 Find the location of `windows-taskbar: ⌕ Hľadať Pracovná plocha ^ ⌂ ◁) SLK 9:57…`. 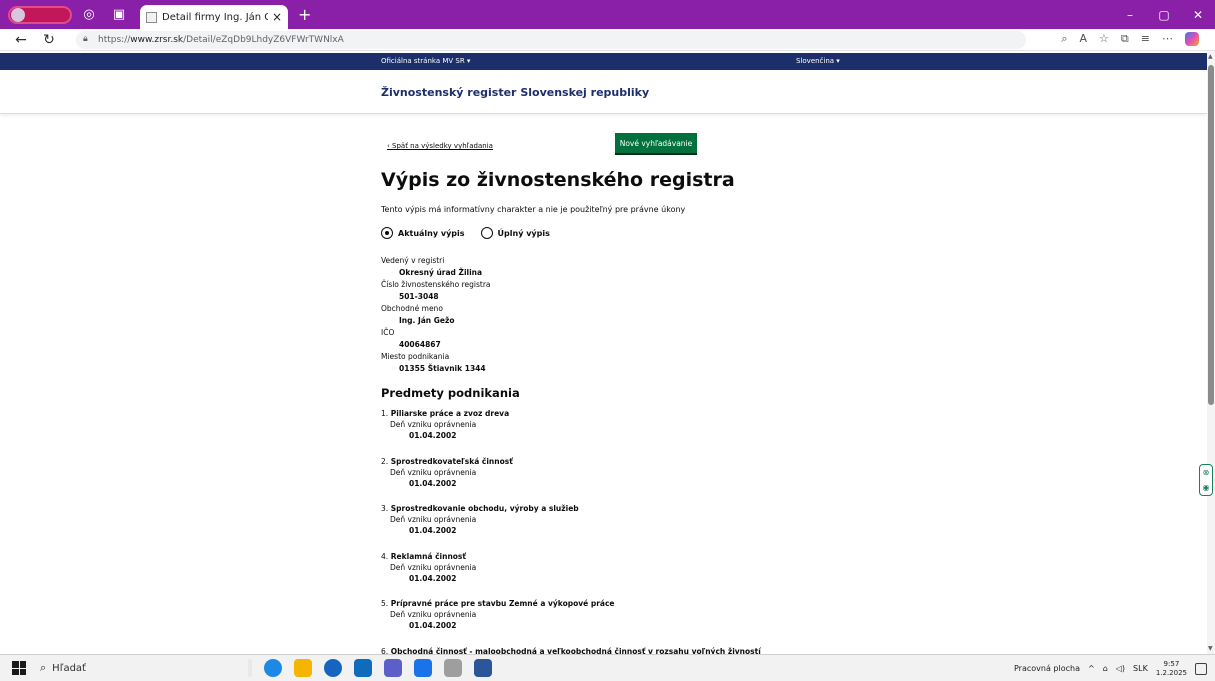

windows-taskbar: ⌕ Hľadať Pracovná plocha ^ ⌂ ◁) SLK 9:57… is located at coordinates (607, 667).